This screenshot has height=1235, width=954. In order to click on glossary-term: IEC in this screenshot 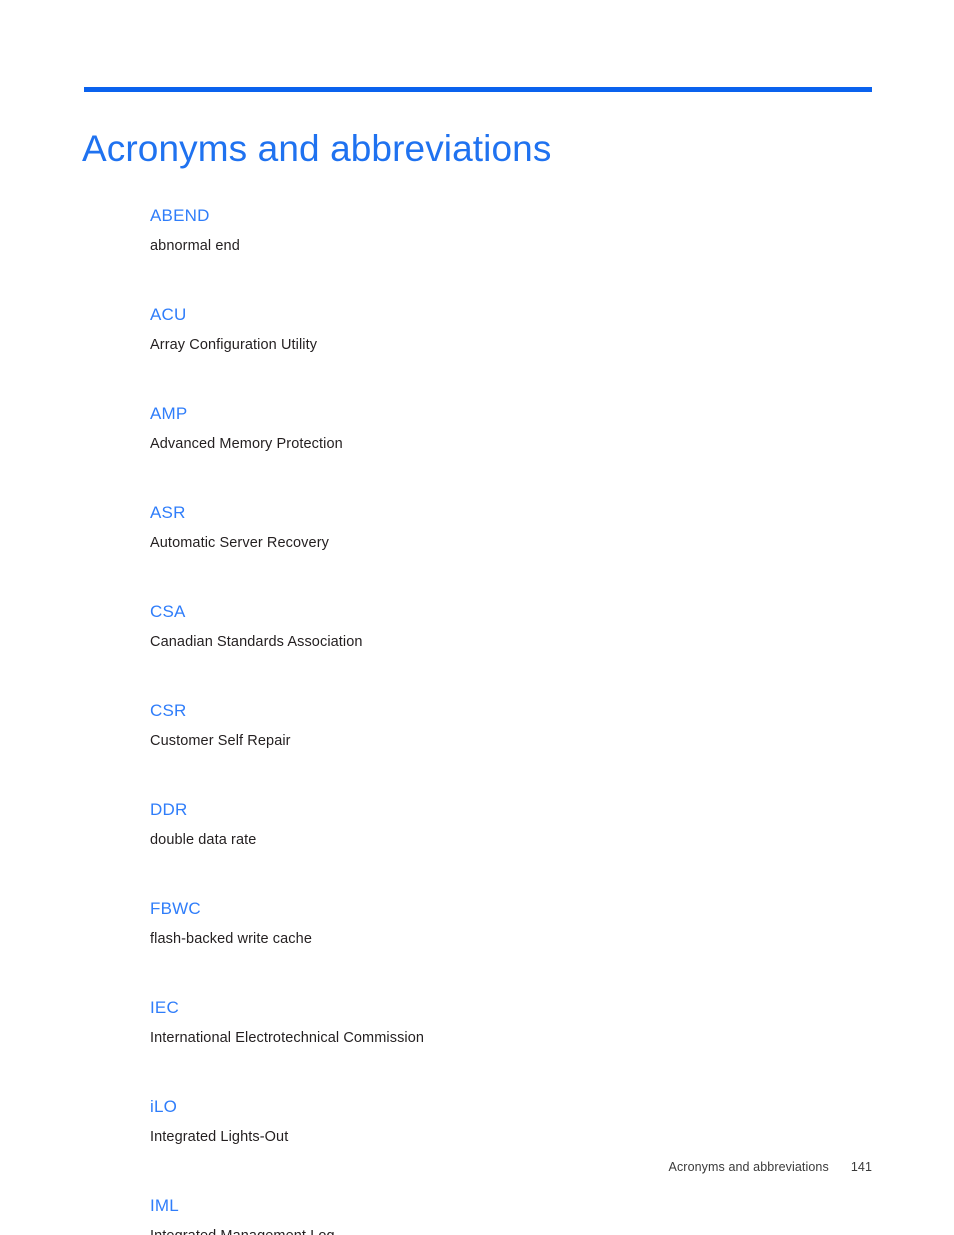, I will do `click(164, 1007)`.